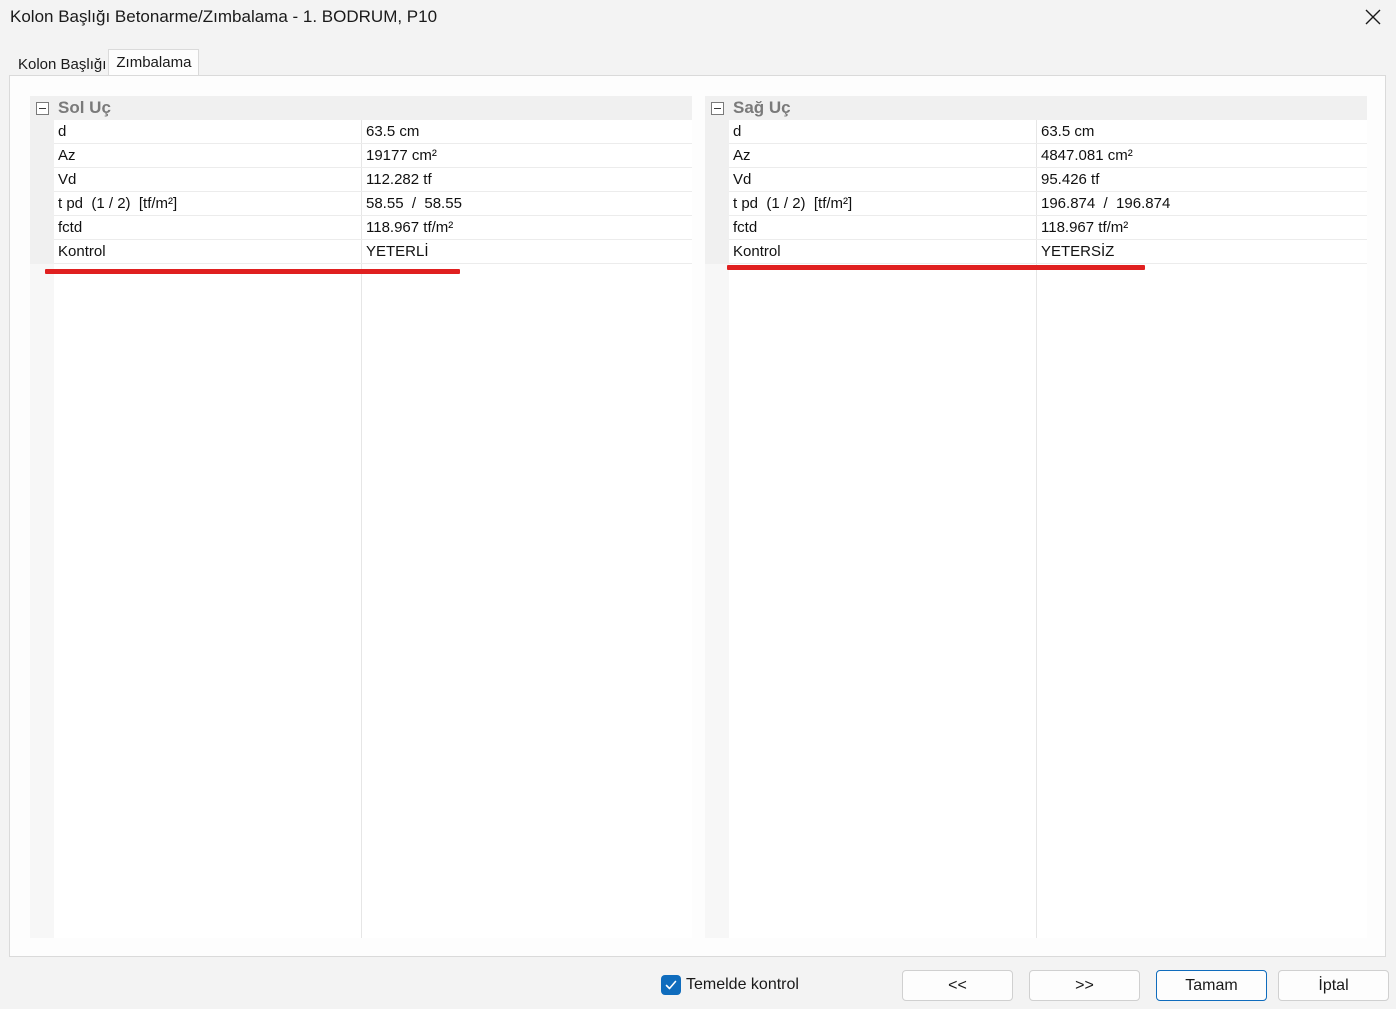 Image resolution: width=1396 pixels, height=1009 pixels. Describe the element at coordinates (401, 155) in the screenshot. I see `property-value: 19177 cm²` at that location.